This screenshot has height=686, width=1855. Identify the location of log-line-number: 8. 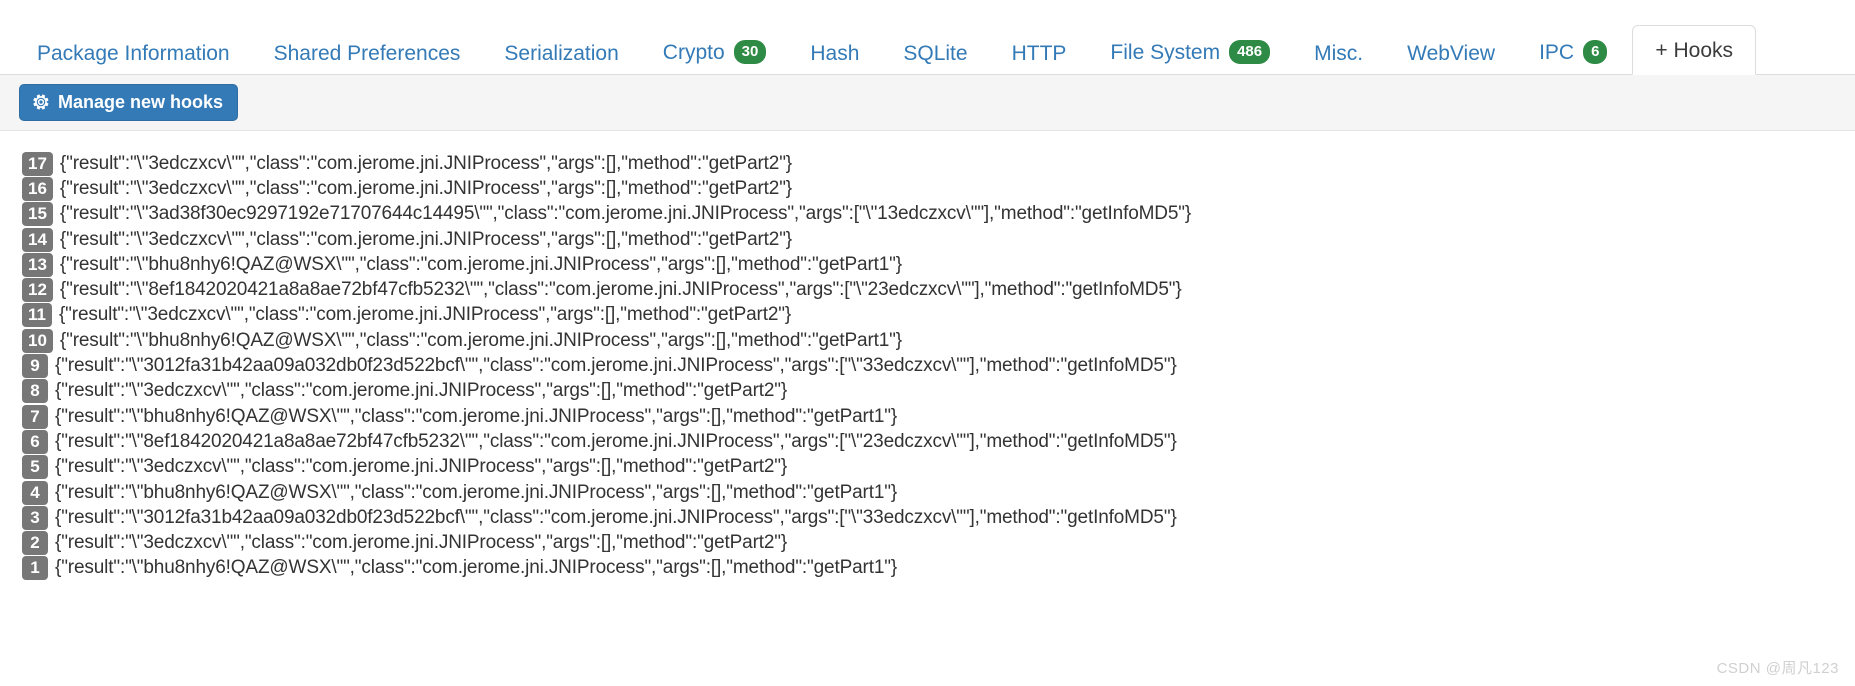
(35, 391).